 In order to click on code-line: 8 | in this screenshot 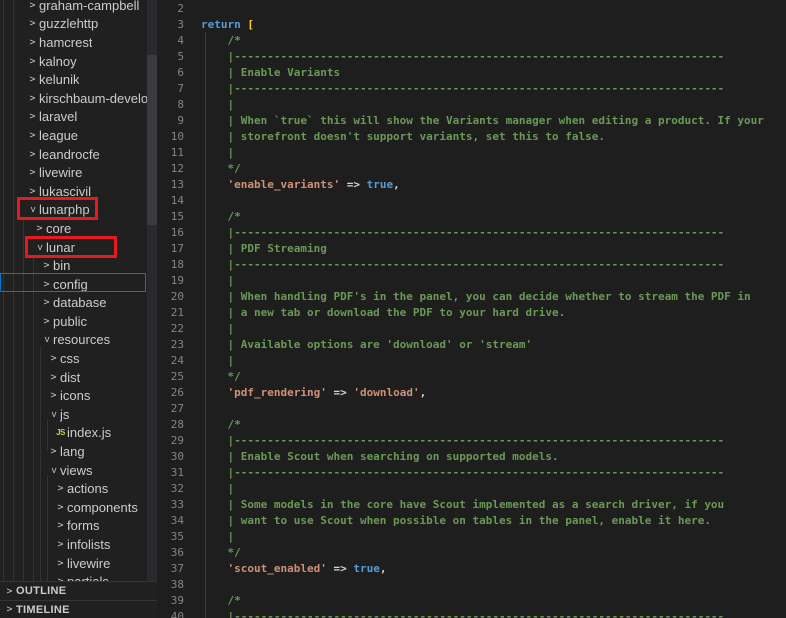, I will do `click(471, 104)`.